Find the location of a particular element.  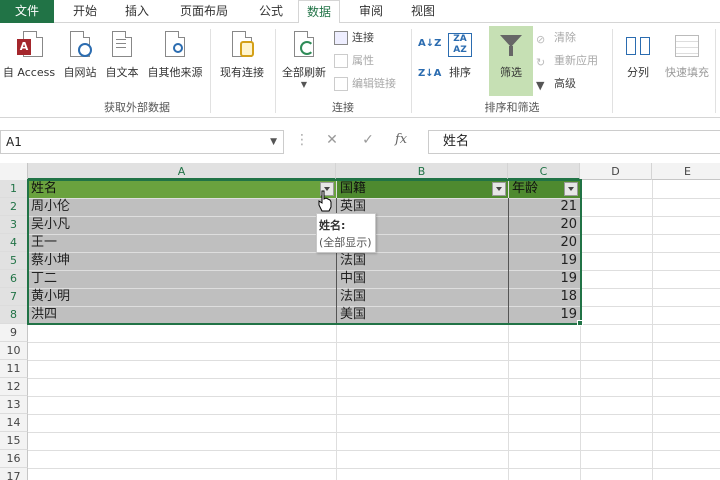

connections-button: 连接 is located at coordinates (354, 38).